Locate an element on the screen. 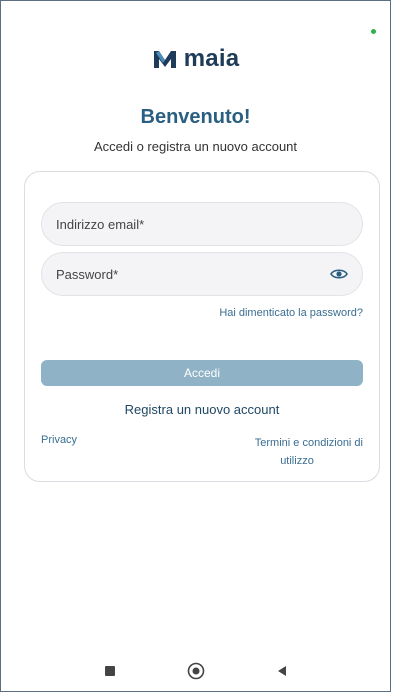 This screenshot has width=393, height=694. privacy-link: Privacy is located at coordinates (59, 440).